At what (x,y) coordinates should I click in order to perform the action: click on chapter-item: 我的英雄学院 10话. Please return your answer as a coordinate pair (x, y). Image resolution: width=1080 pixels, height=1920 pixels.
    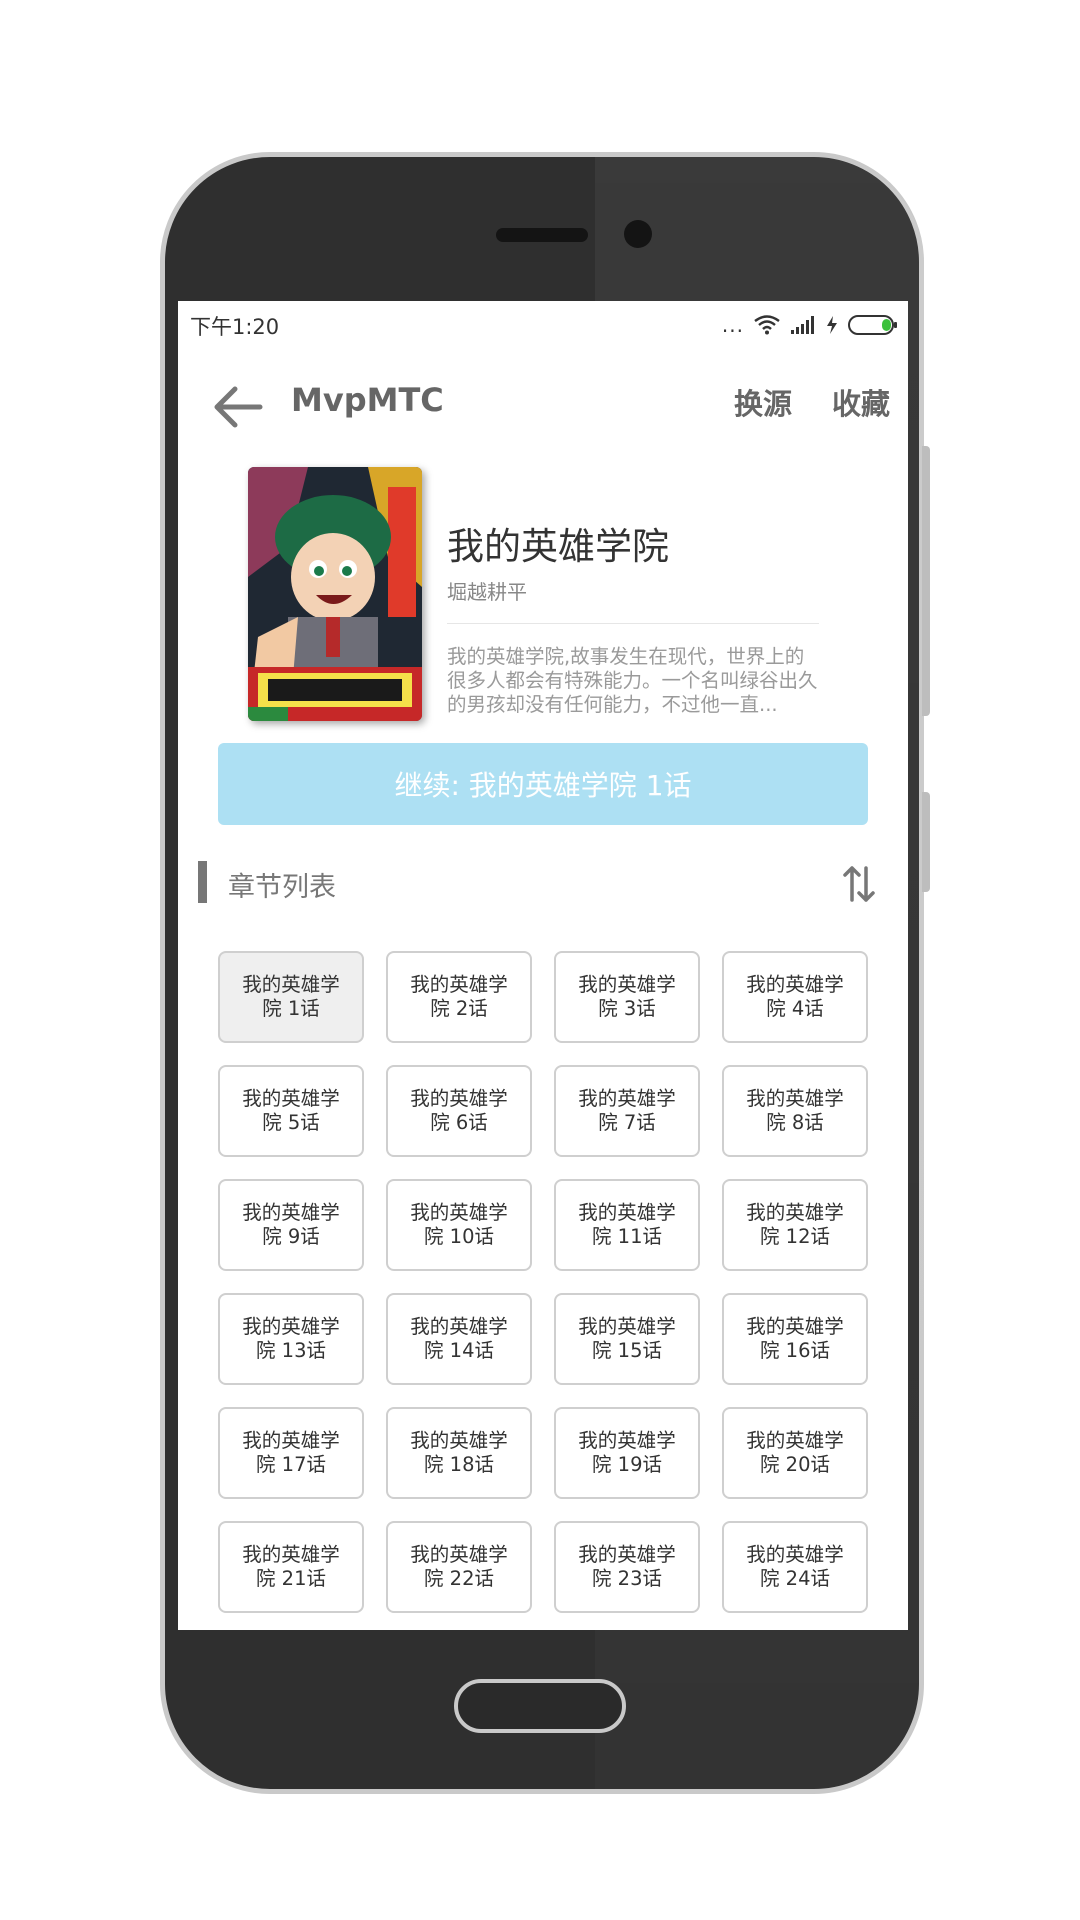
    Looking at the image, I should click on (459, 1225).